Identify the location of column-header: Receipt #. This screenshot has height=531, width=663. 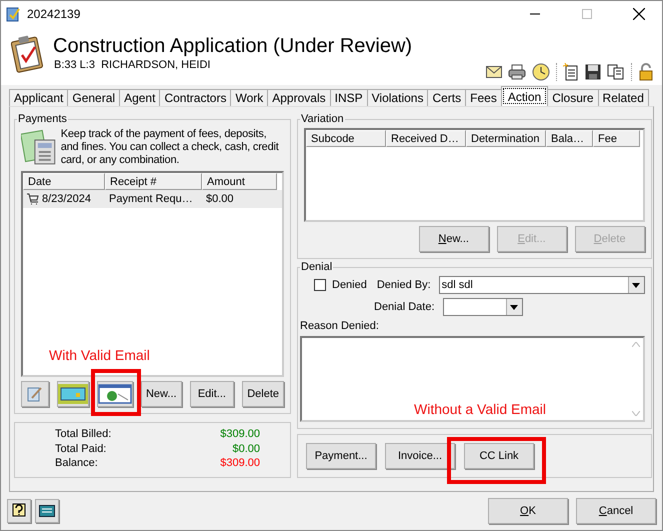
(153, 181).